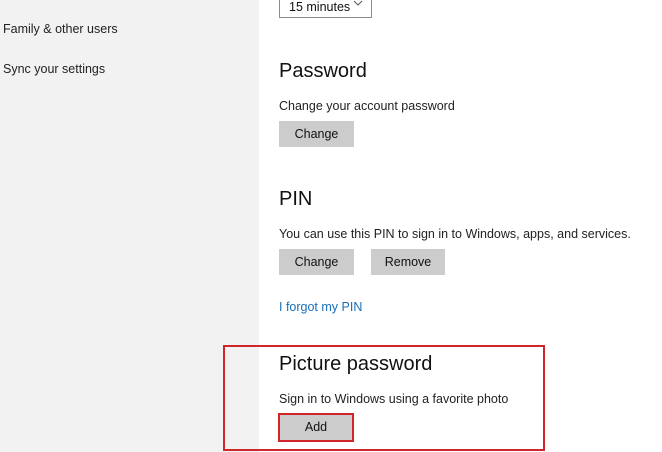 This screenshot has height=452, width=662. Describe the element at coordinates (316, 427) in the screenshot. I see `picture-password-add-button: Add` at that location.